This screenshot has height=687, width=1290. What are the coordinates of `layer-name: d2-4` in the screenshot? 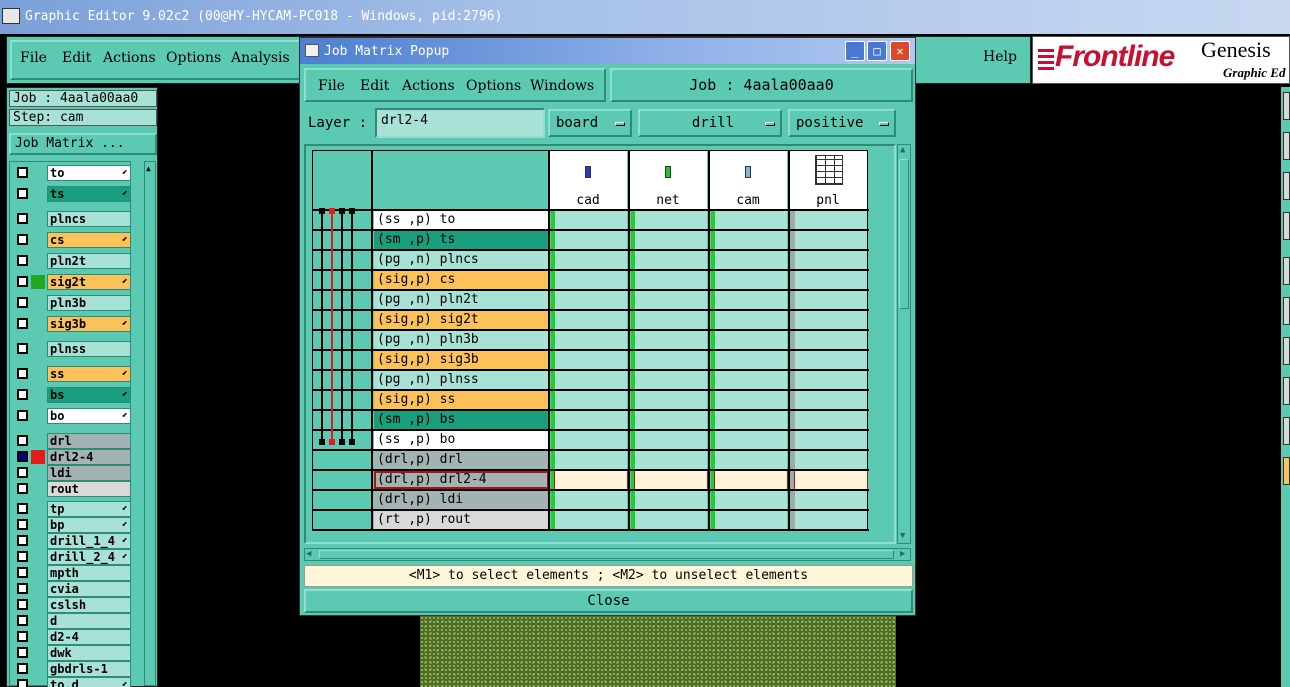 It's located at (89, 637).